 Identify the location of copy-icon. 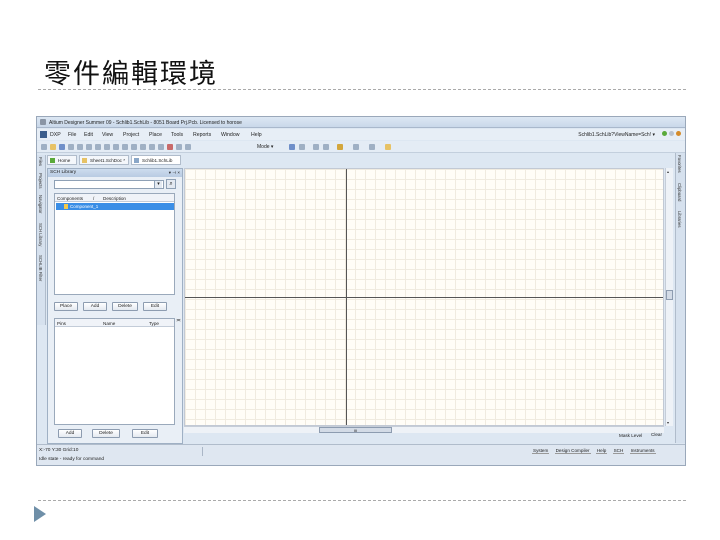
(125, 147).